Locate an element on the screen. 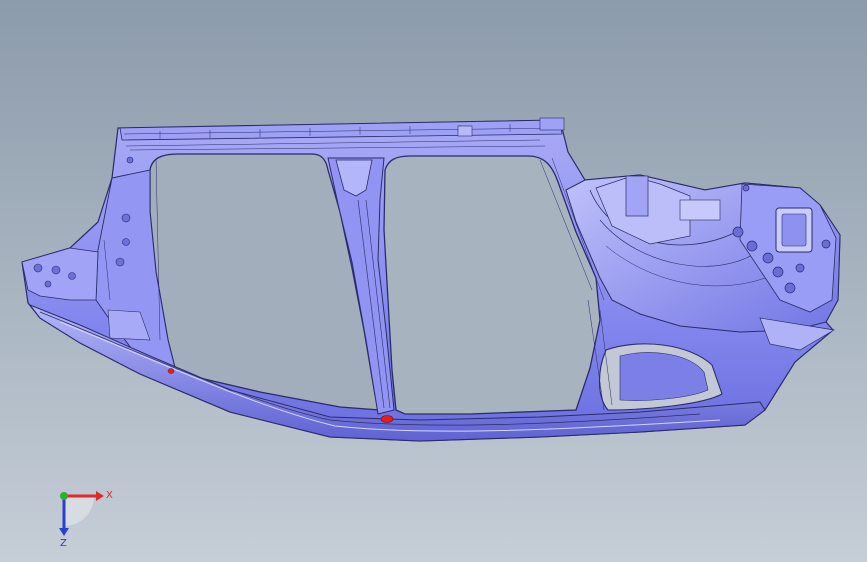 The image size is (867, 562). z-axis-label: Z is located at coordinates (63, 543).